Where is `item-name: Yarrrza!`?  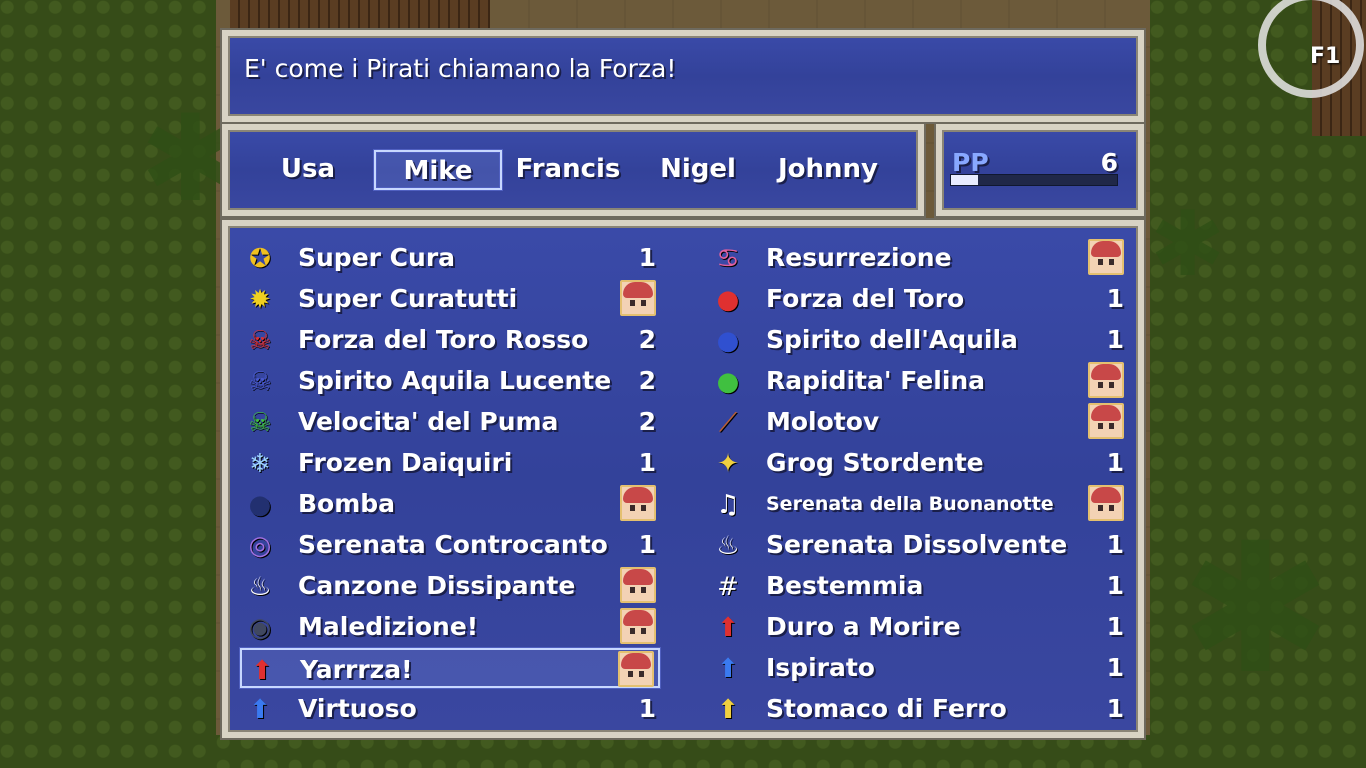
item-name: Yarrrza! is located at coordinates (356, 669).